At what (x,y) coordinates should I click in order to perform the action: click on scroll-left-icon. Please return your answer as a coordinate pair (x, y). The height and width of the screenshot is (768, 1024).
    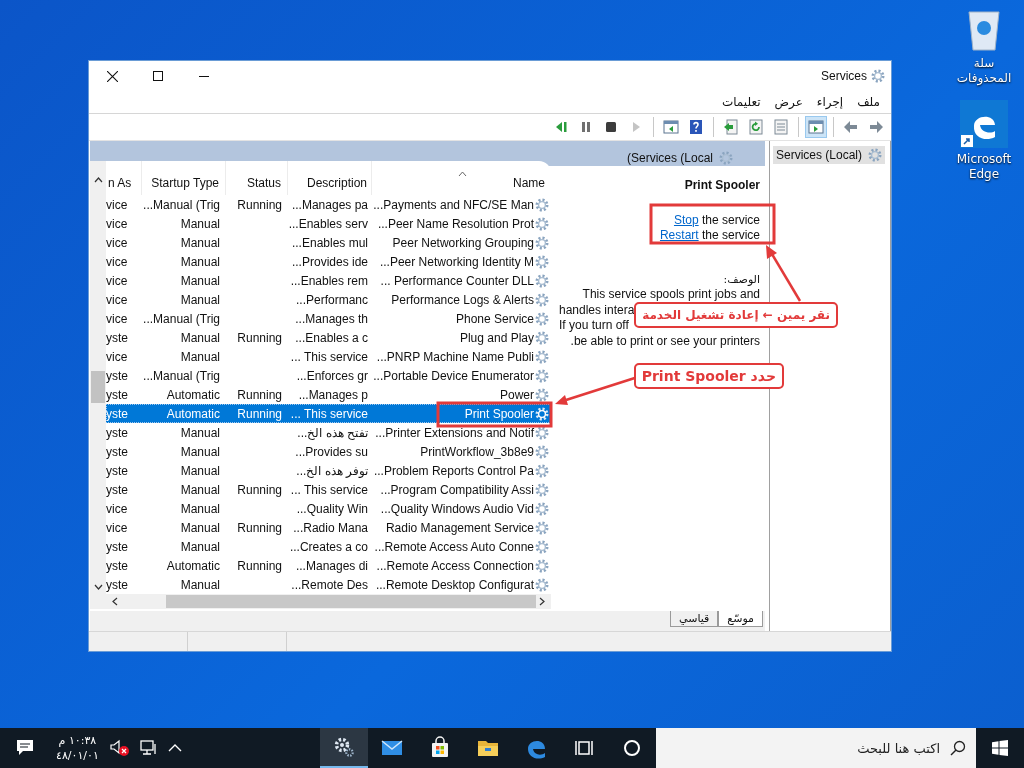
    Looking at the image, I should click on (115, 601).